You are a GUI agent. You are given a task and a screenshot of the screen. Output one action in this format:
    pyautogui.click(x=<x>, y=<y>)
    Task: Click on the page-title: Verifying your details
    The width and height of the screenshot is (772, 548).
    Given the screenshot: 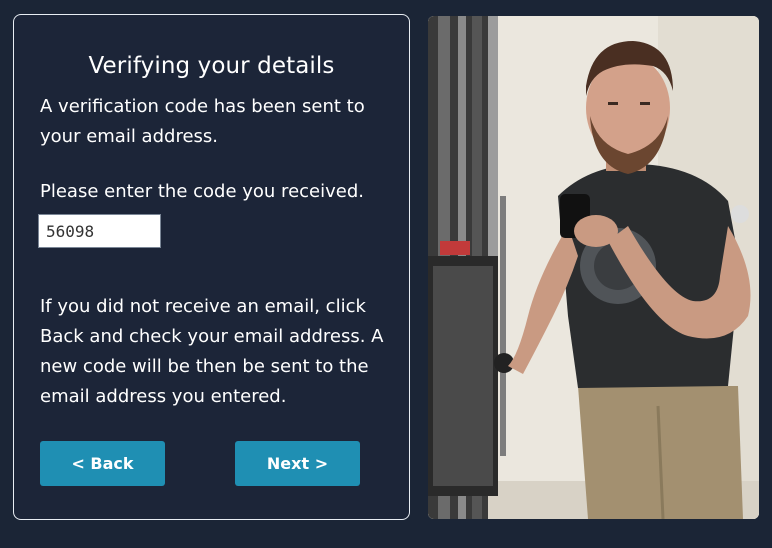 What is the action you would take?
    pyautogui.click(x=211, y=66)
    